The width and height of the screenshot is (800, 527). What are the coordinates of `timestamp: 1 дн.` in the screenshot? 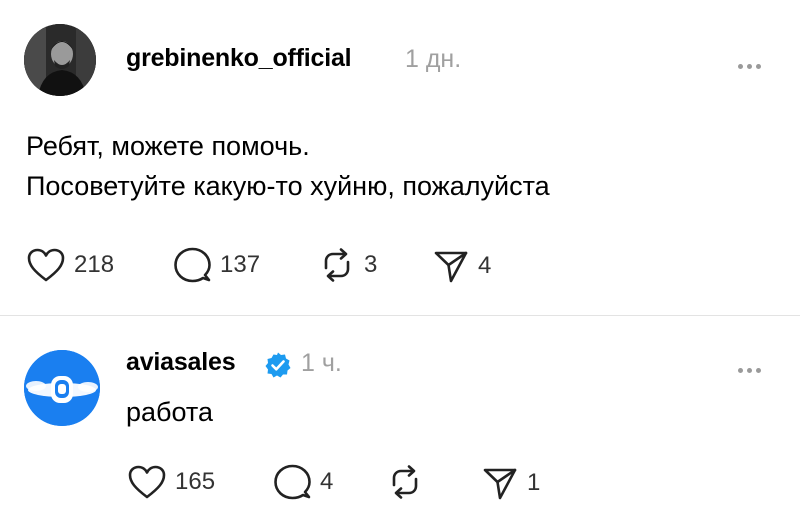 It's located at (433, 59).